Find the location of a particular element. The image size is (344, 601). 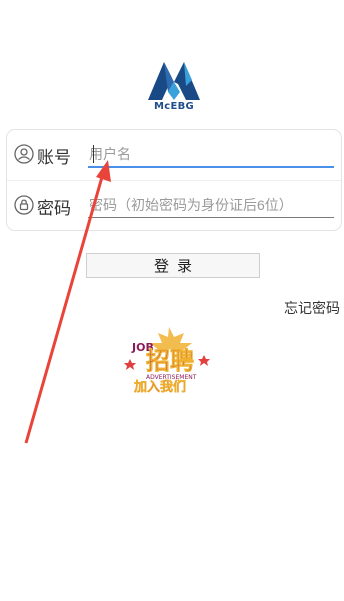

password-row: 密码 is located at coordinates (174, 205).